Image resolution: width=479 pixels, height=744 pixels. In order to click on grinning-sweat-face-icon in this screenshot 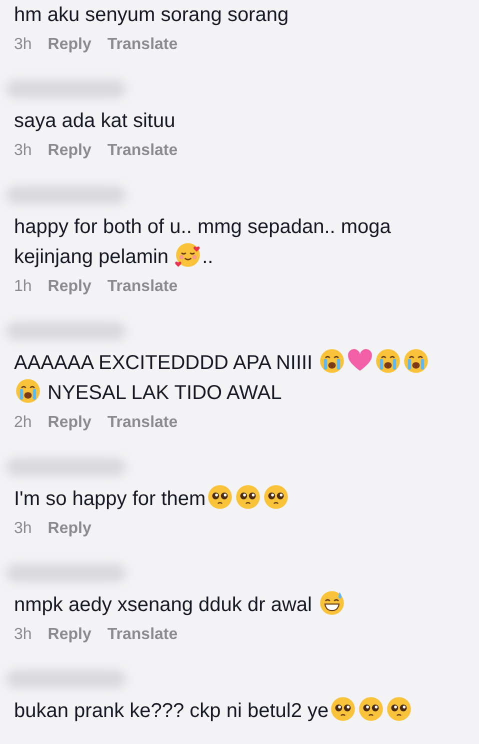, I will do `click(331, 603)`.